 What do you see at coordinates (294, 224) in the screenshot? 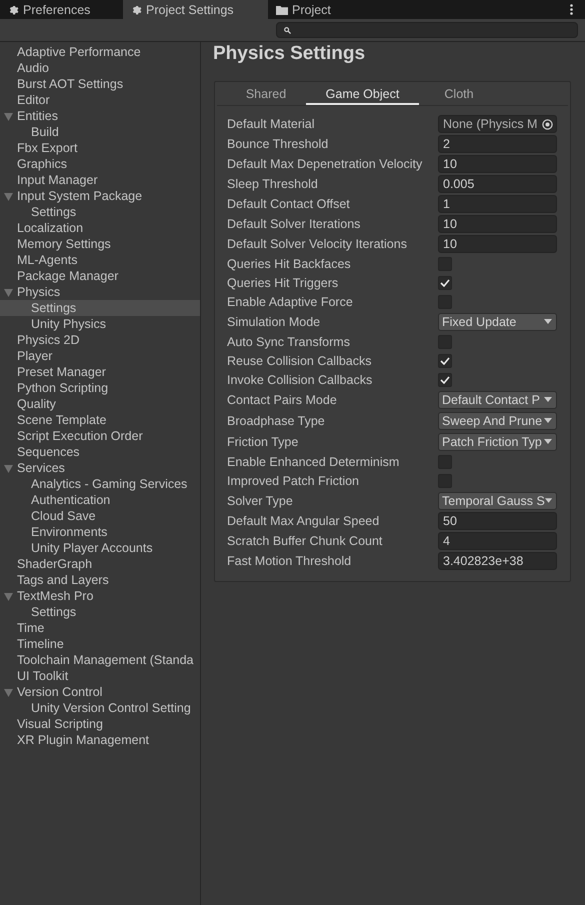
I see `setting-label: Default Solver Iterations` at bounding box center [294, 224].